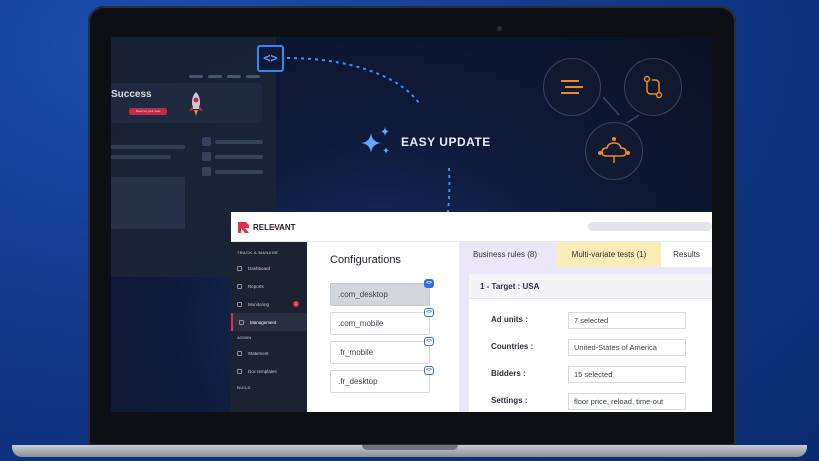 The image size is (819, 461). Describe the element at coordinates (380, 323) in the screenshot. I see `config-item: .com_mobile` at that location.